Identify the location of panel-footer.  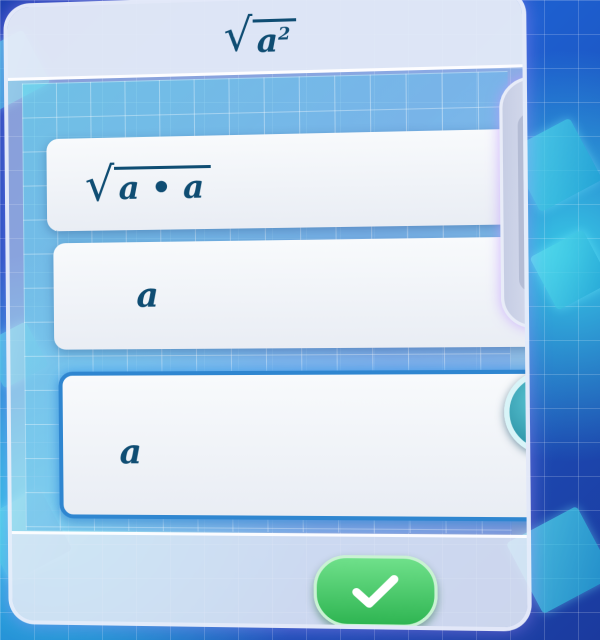
(270, 579).